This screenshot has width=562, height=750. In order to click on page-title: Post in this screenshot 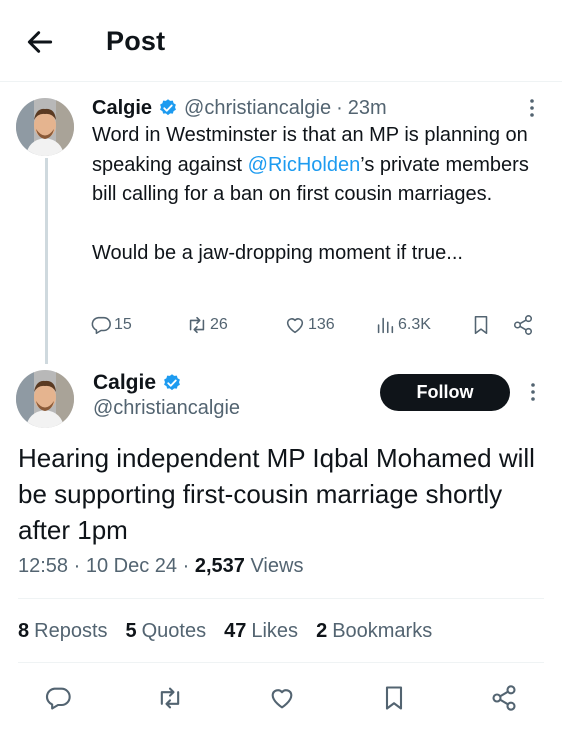, I will do `click(136, 41)`.